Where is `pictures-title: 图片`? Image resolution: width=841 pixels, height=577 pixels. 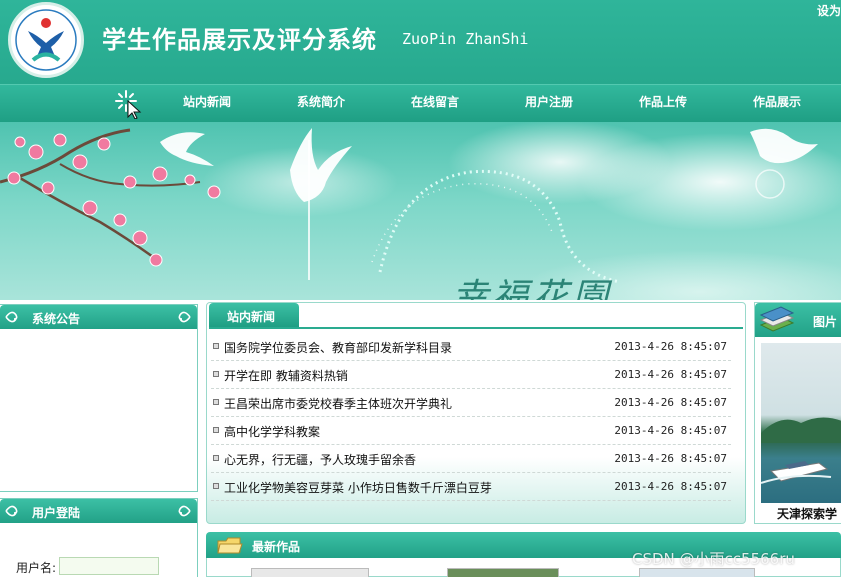
pictures-title: 图片 is located at coordinates (825, 322).